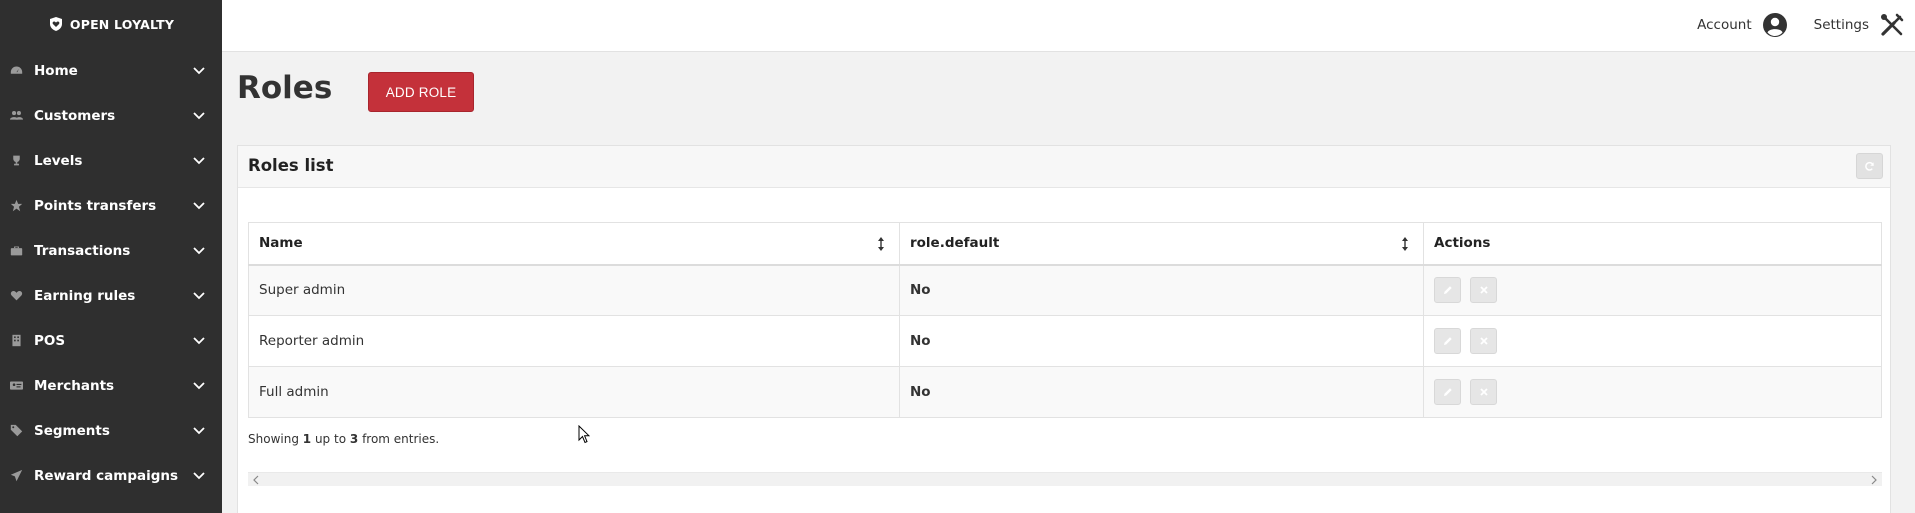  What do you see at coordinates (574, 392) in the screenshot?
I see `cell-name: Full admin` at bounding box center [574, 392].